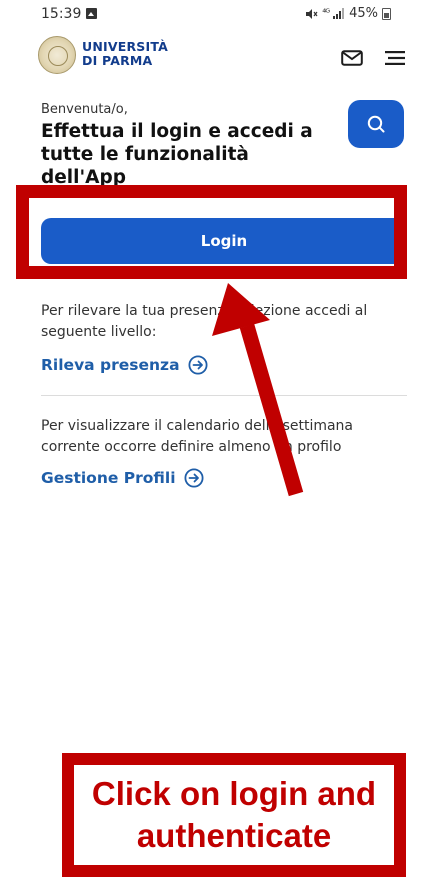  Describe the element at coordinates (363, 13) in the screenshot. I see `battery-level: 45%` at that location.